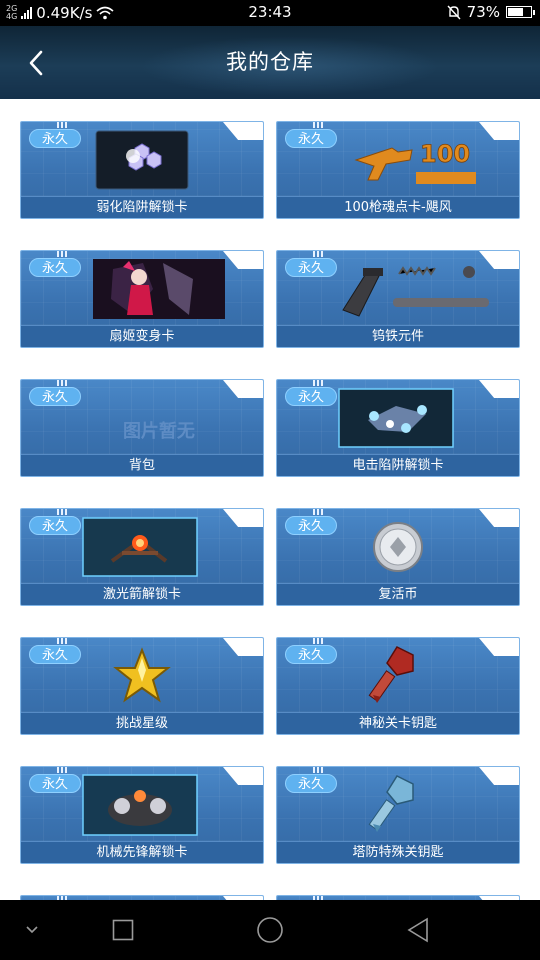 The image size is (540, 960). I want to click on no-image-text: 图片暂无, so click(158, 431).